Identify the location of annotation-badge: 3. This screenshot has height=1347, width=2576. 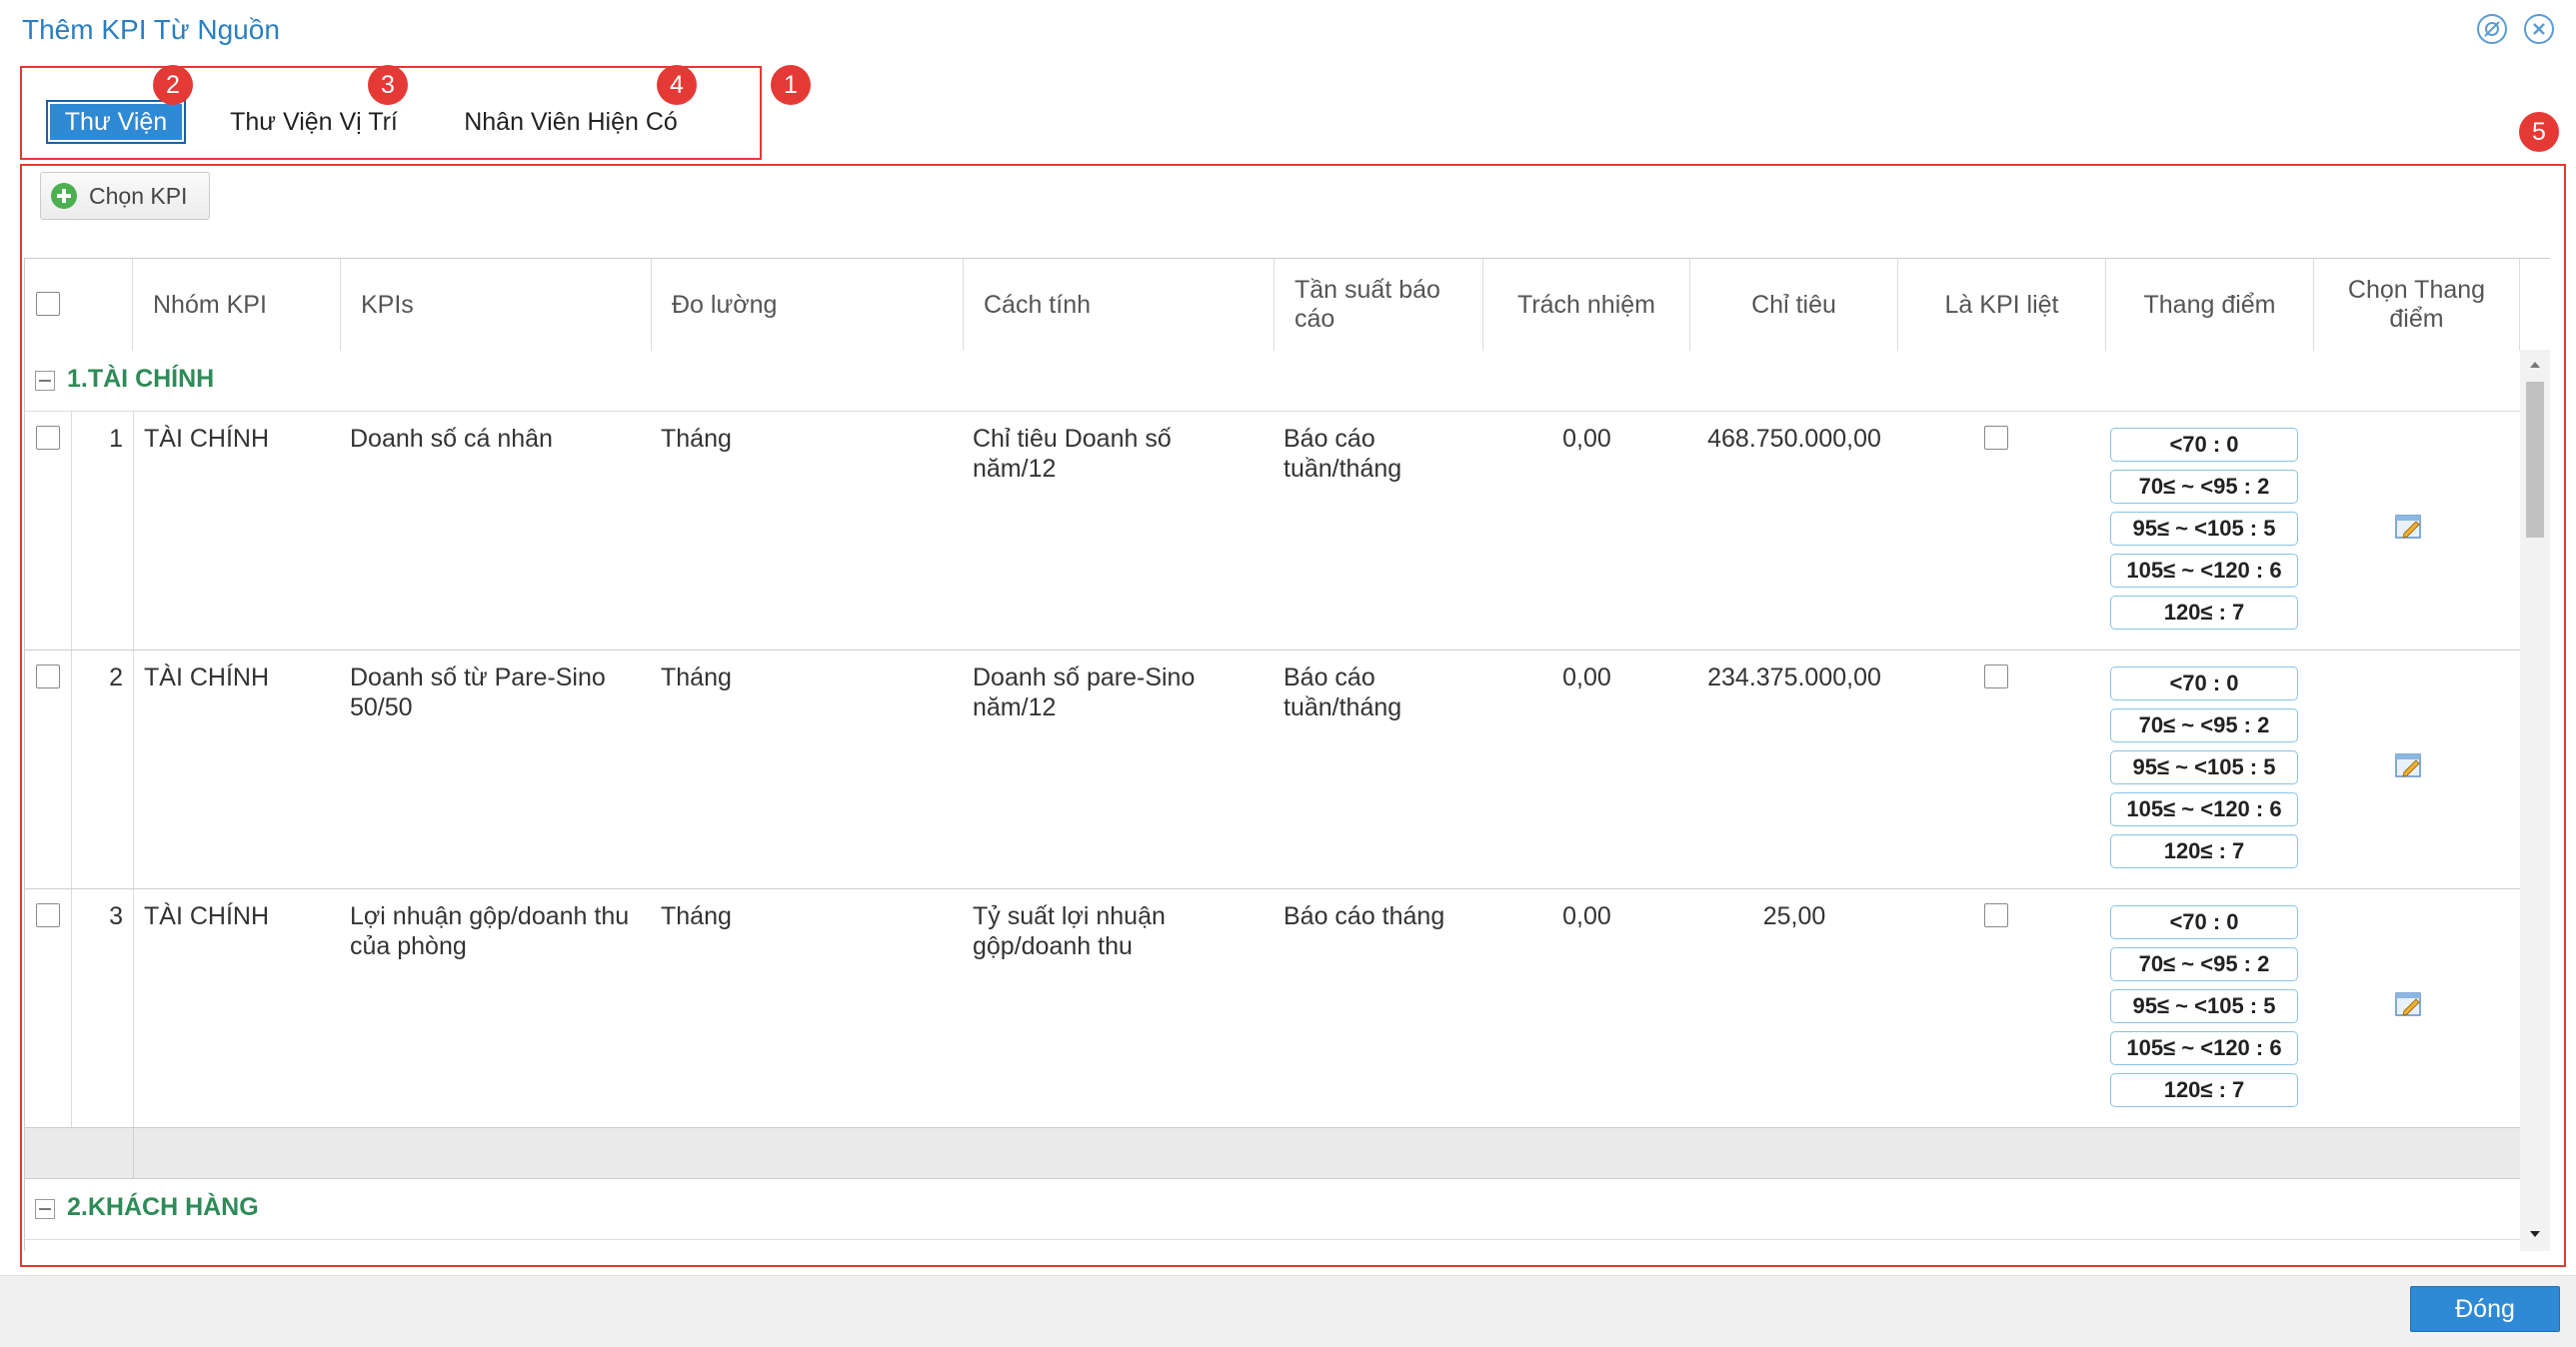
(388, 85).